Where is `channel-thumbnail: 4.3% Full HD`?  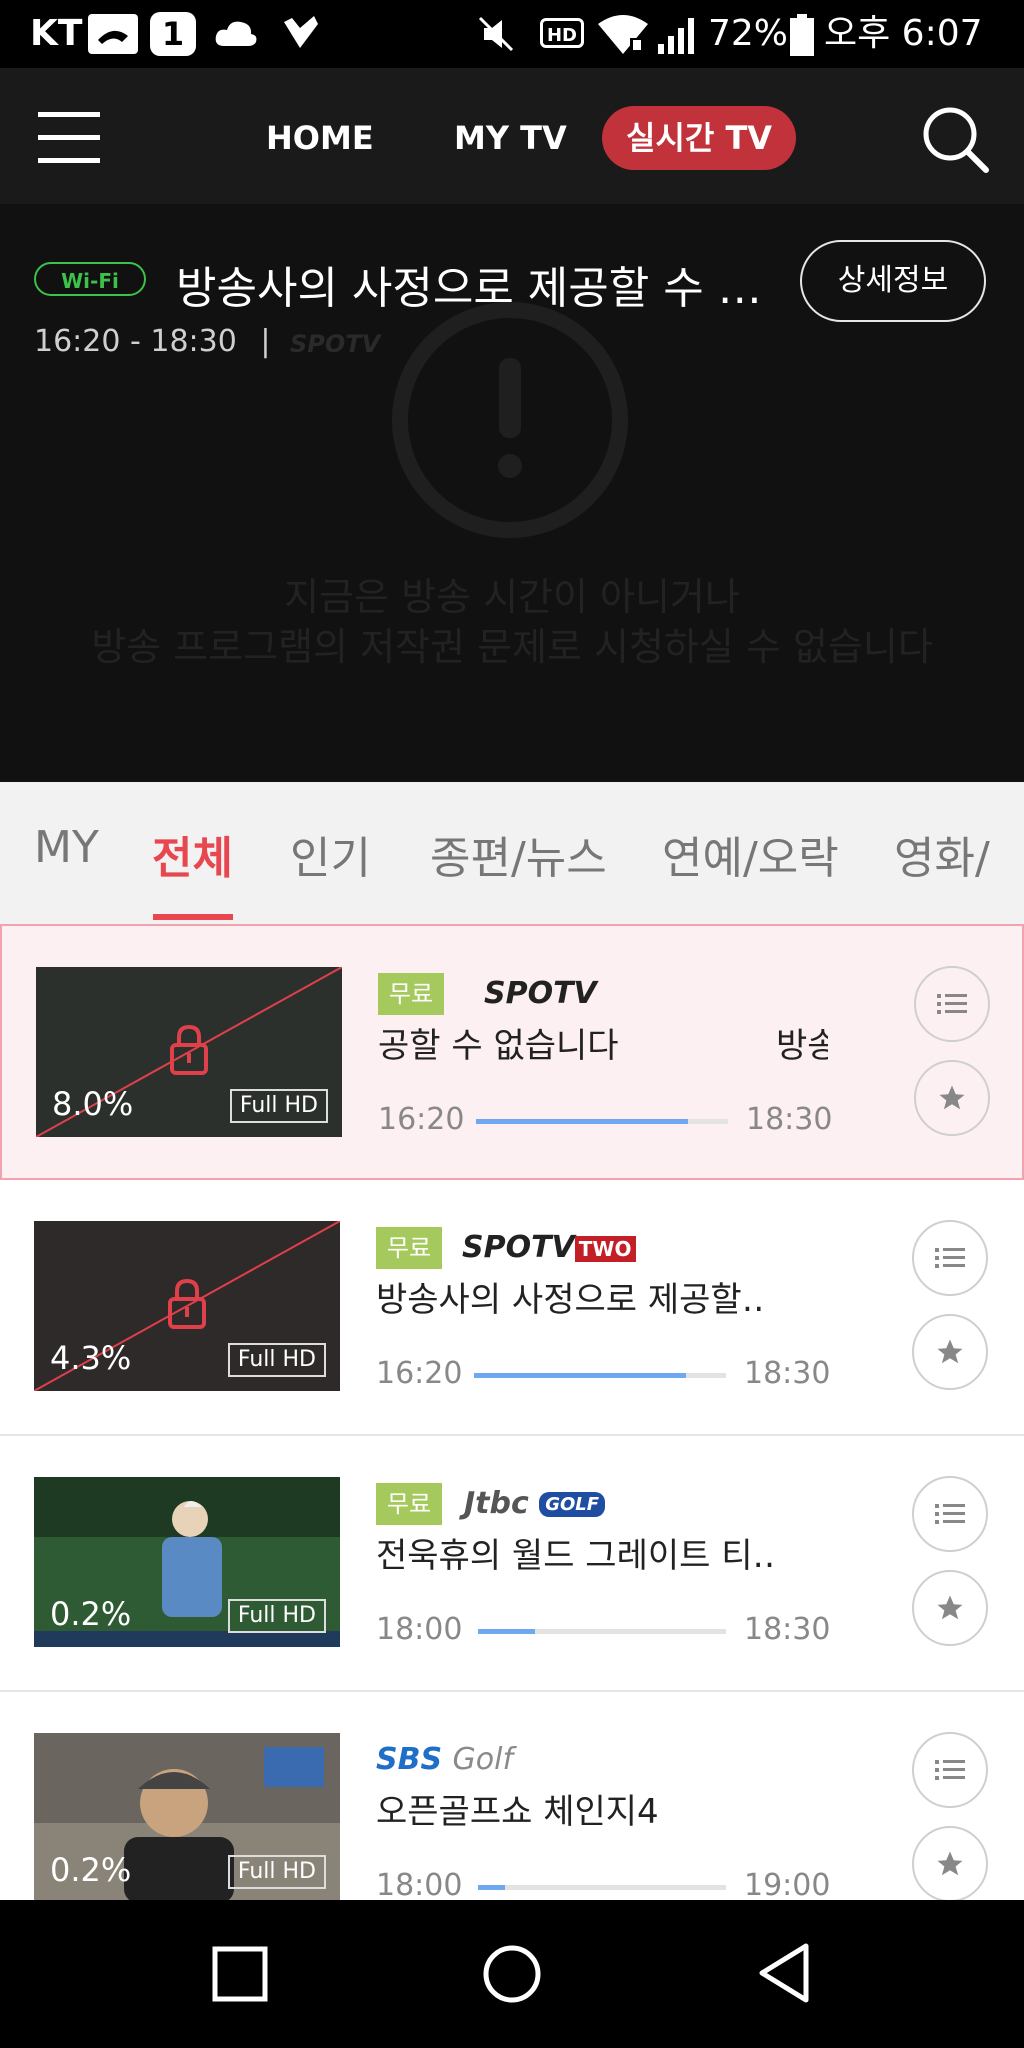
channel-thumbnail: 4.3% Full HD is located at coordinates (187, 1306).